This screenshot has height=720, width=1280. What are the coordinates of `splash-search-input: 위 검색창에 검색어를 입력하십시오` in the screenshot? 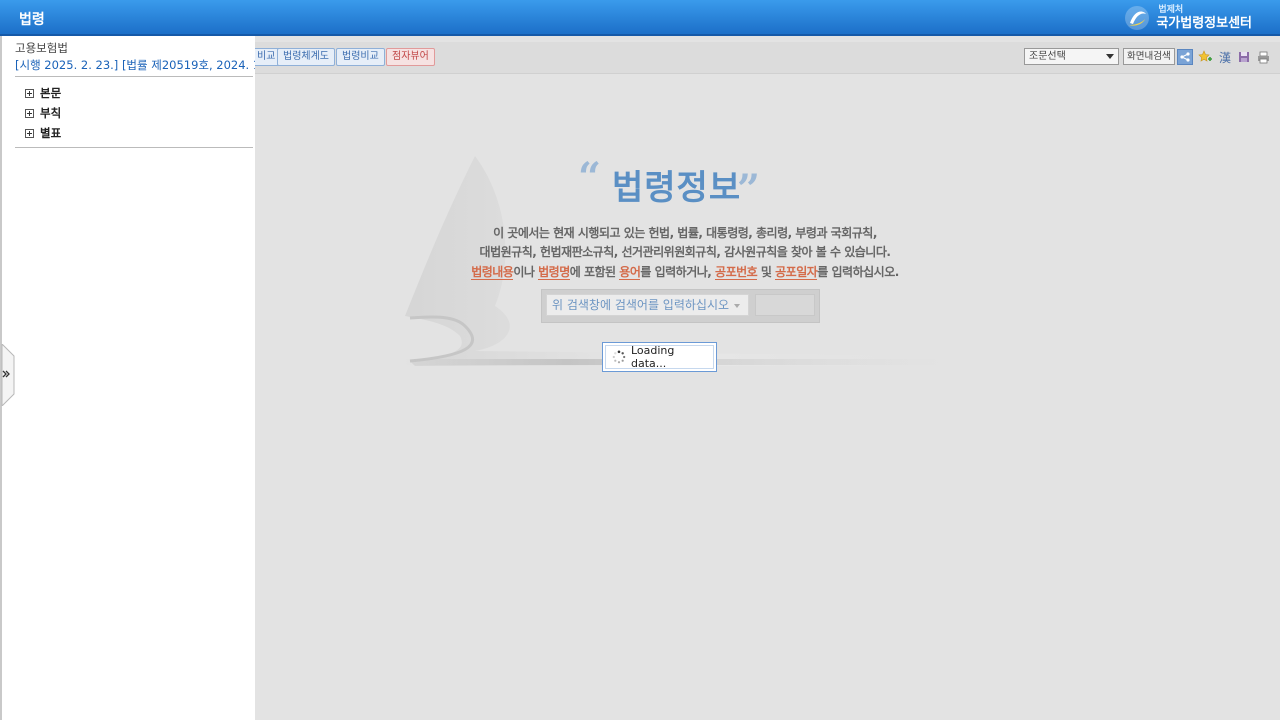 It's located at (647, 305).